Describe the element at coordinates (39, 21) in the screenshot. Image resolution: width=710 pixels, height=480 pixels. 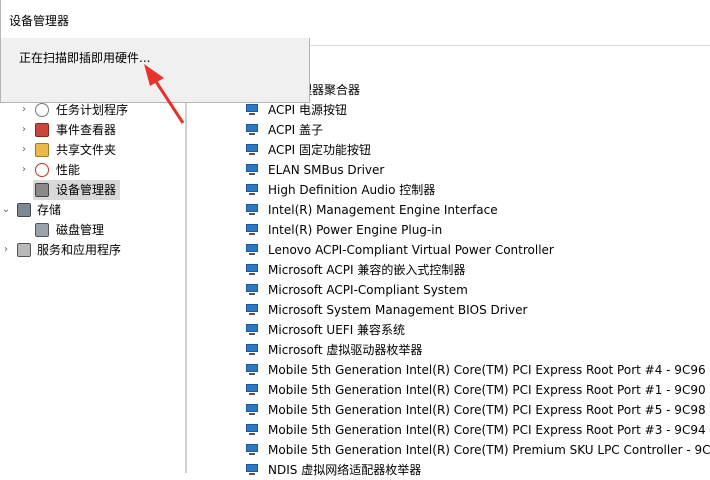
I see `popup-title: 设备管理器` at that location.